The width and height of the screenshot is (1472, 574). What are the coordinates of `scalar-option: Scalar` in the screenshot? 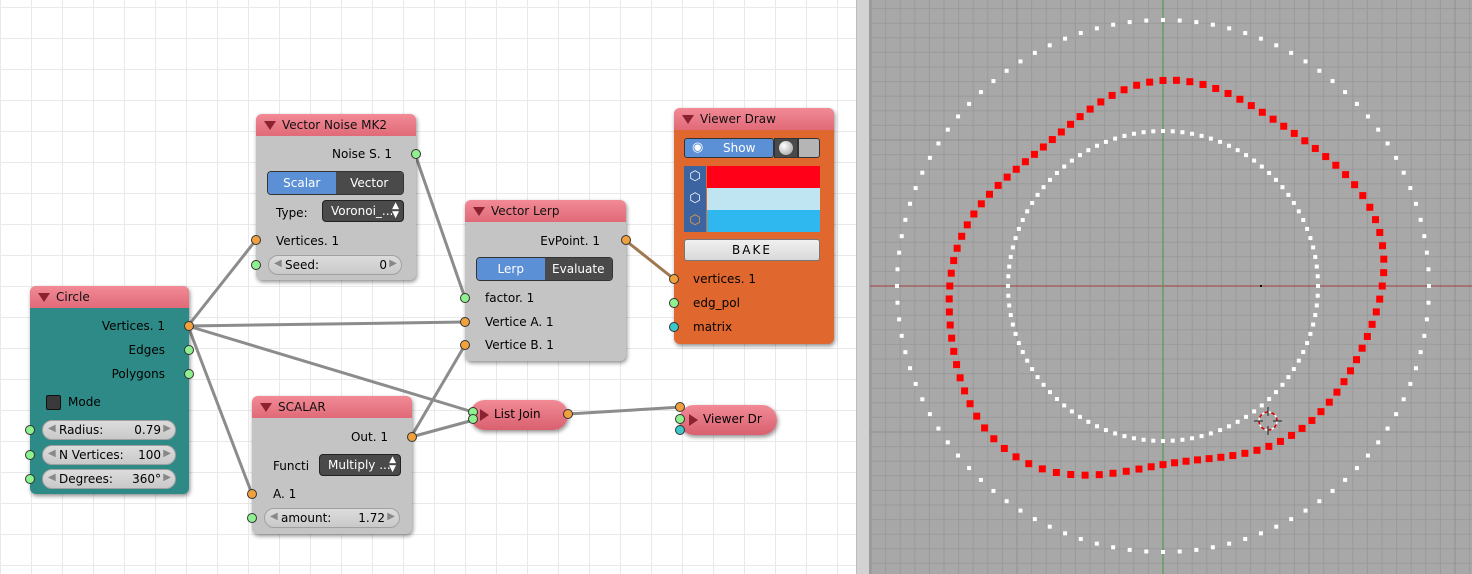 It's located at (302, 183).